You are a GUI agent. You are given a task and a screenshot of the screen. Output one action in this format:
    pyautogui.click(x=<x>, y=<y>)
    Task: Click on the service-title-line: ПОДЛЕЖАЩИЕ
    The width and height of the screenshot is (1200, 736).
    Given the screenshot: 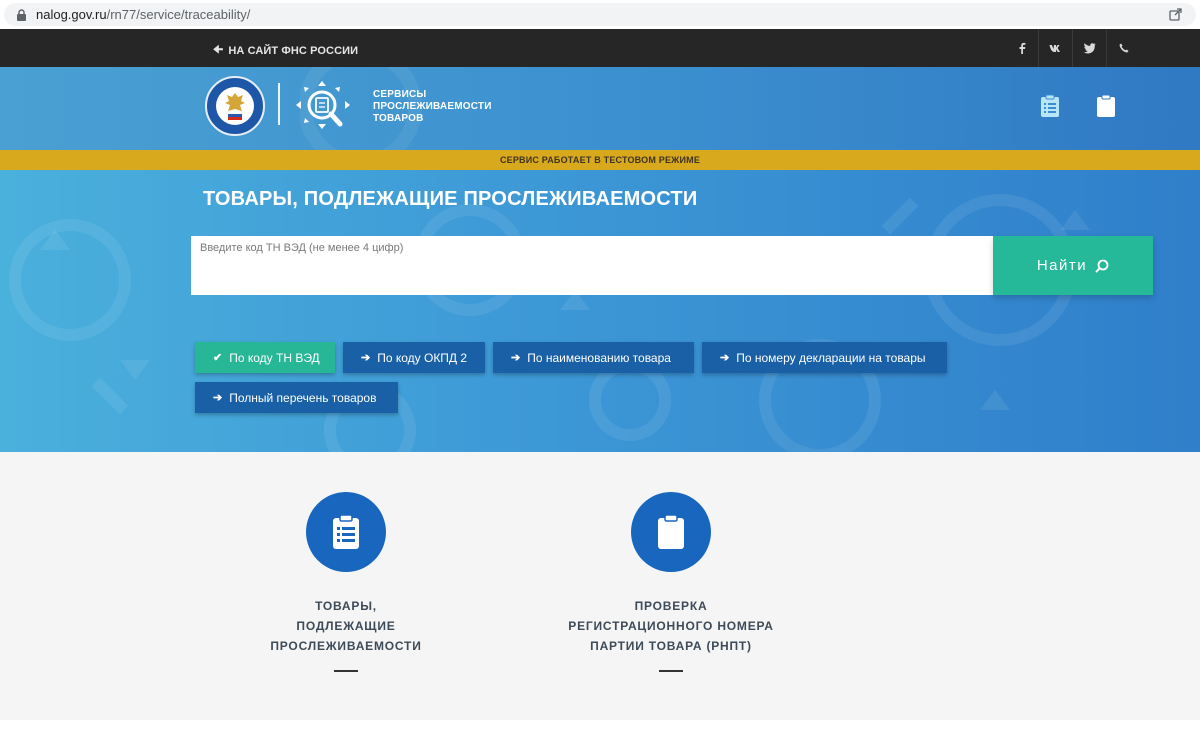 What is the action you would take?
    pyautogui.click(x=346, y=626)
    